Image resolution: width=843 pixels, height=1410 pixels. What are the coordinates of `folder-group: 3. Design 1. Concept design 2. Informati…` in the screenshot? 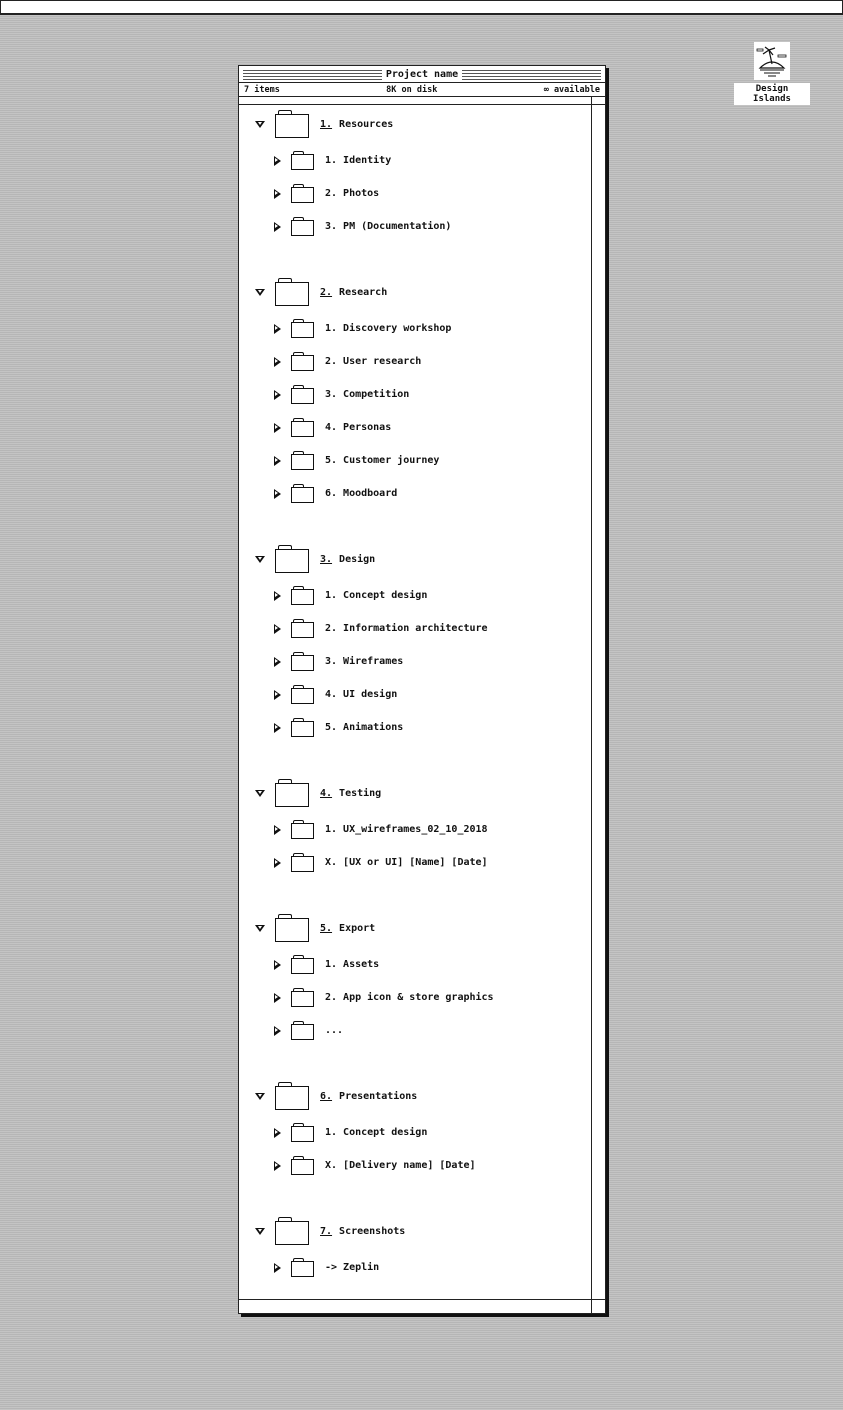 It's located at (415, 641).